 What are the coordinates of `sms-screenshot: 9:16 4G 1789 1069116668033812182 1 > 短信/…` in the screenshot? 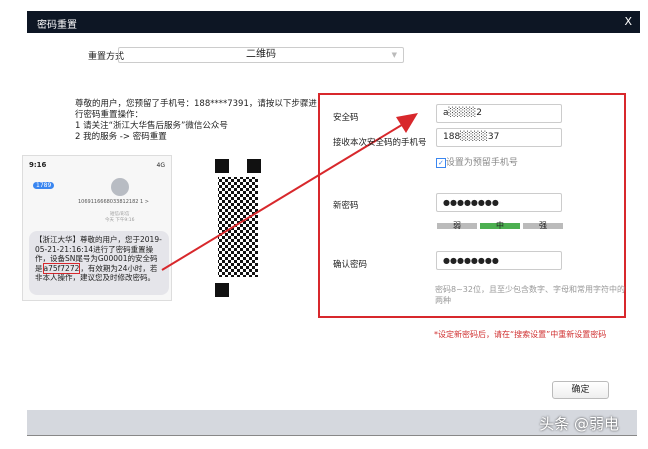 It's located at (97, 228).